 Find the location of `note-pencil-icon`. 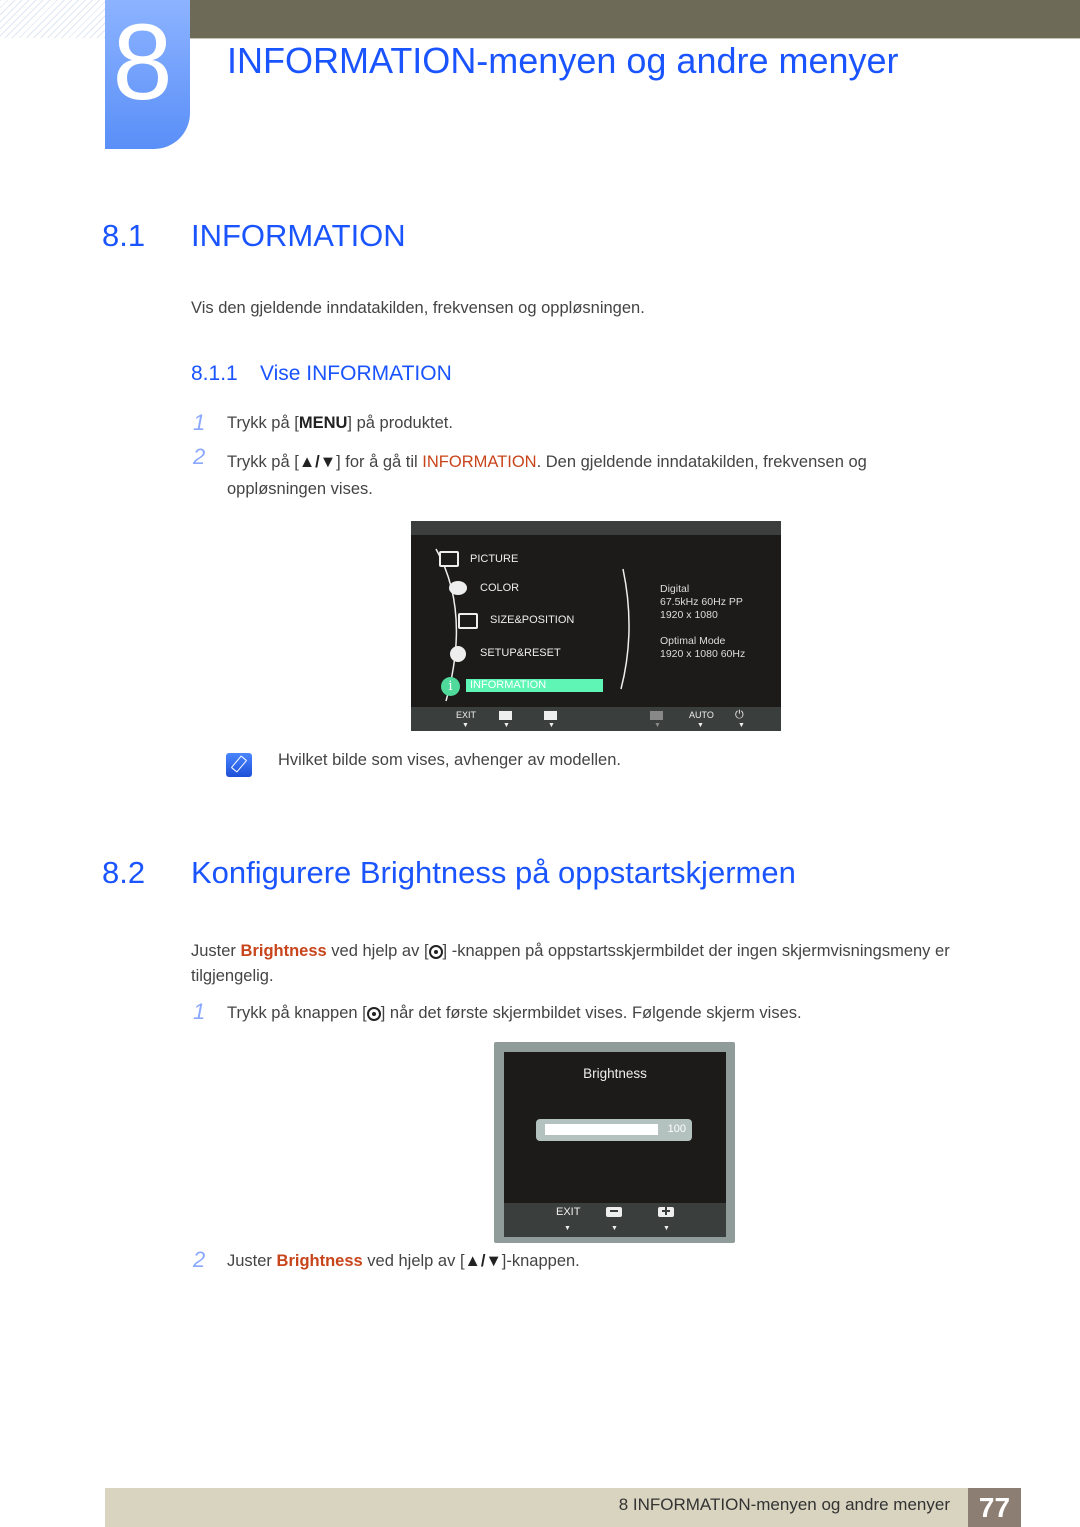

note-pencil-icon is located at coordinates (239, 765).